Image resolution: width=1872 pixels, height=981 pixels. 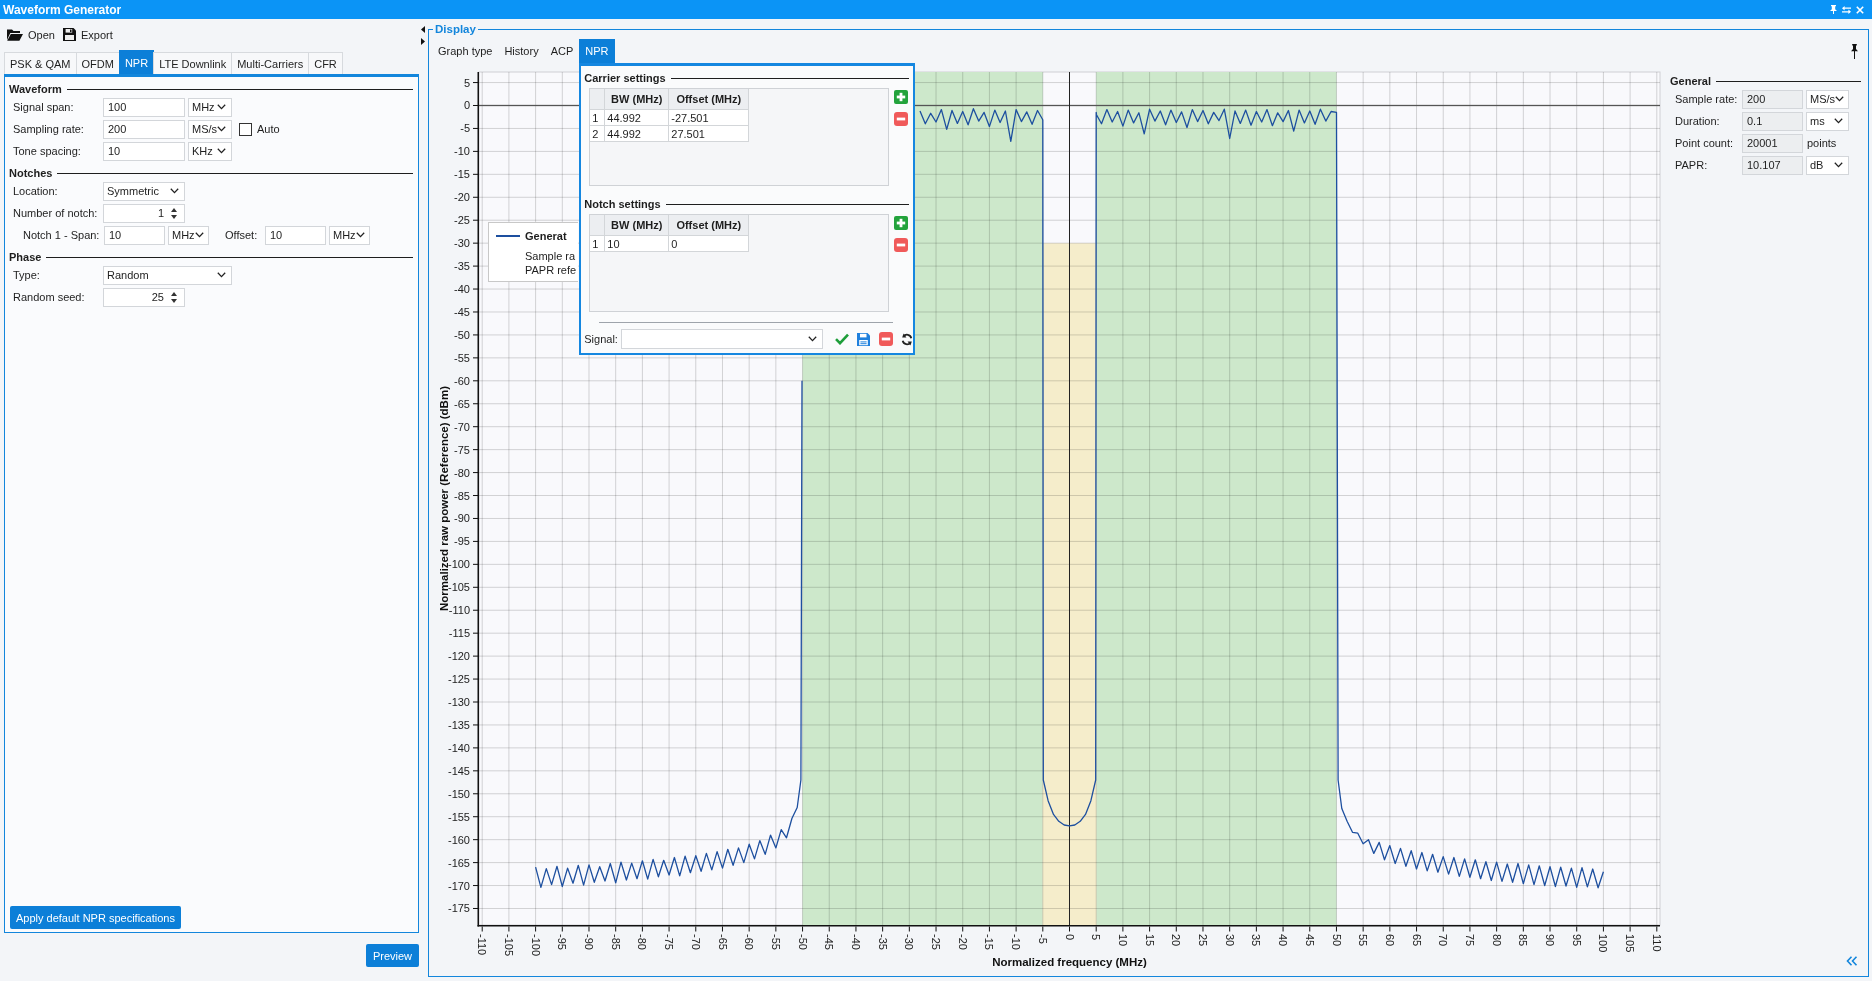 What do you see at coordinates (909, 942) in the screenshot?
I see `x-tick-label: -30` at bounding box center [909, 942].